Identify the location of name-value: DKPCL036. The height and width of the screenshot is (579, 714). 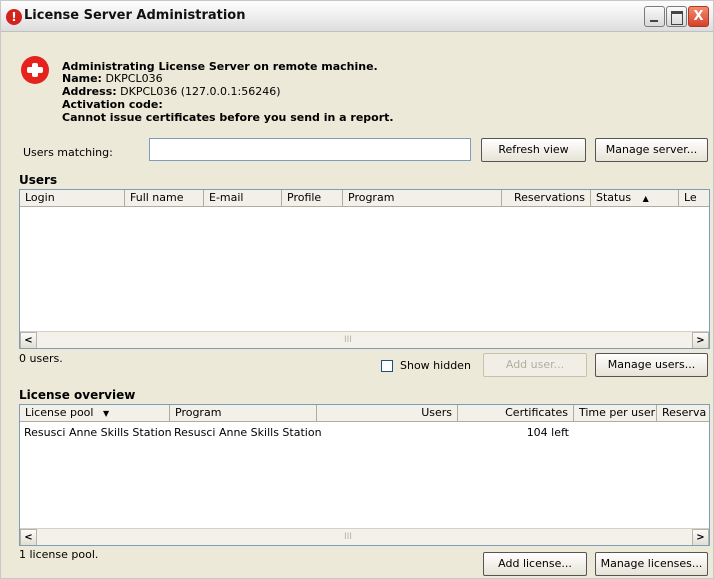
(134, 78).